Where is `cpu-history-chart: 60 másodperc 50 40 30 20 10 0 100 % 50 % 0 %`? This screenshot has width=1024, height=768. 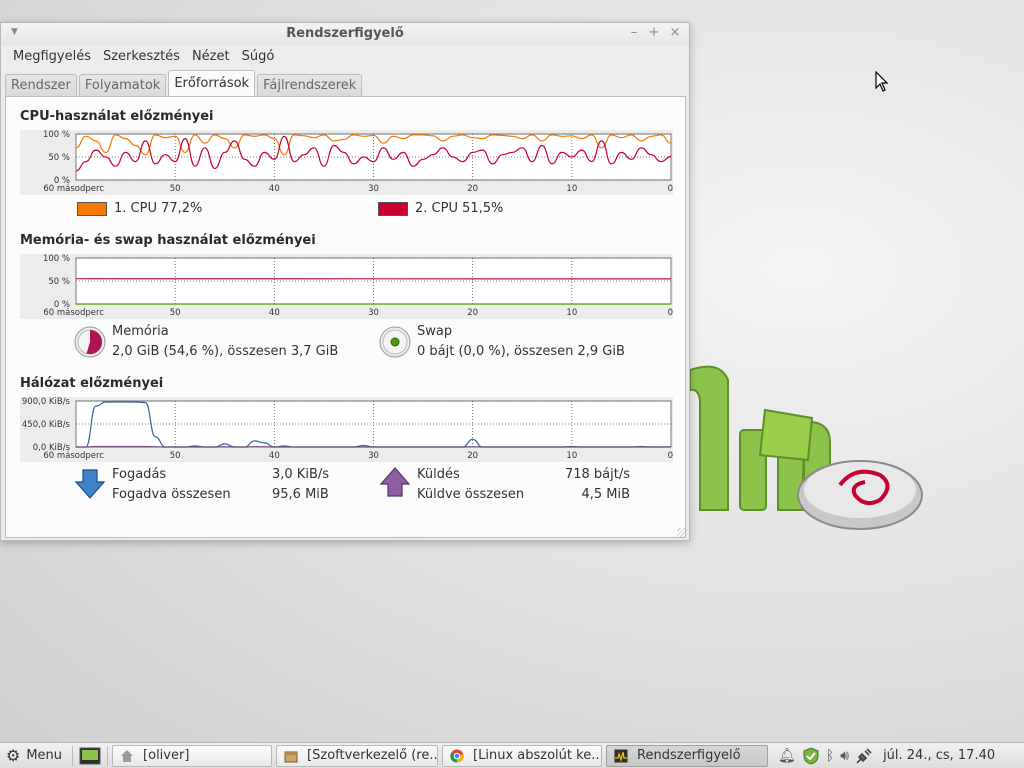 cpu-history-chart: 60 másodperc 50 40 30 20 10 0 100 % 50 % 0 % is located at coordinates (346, 162).